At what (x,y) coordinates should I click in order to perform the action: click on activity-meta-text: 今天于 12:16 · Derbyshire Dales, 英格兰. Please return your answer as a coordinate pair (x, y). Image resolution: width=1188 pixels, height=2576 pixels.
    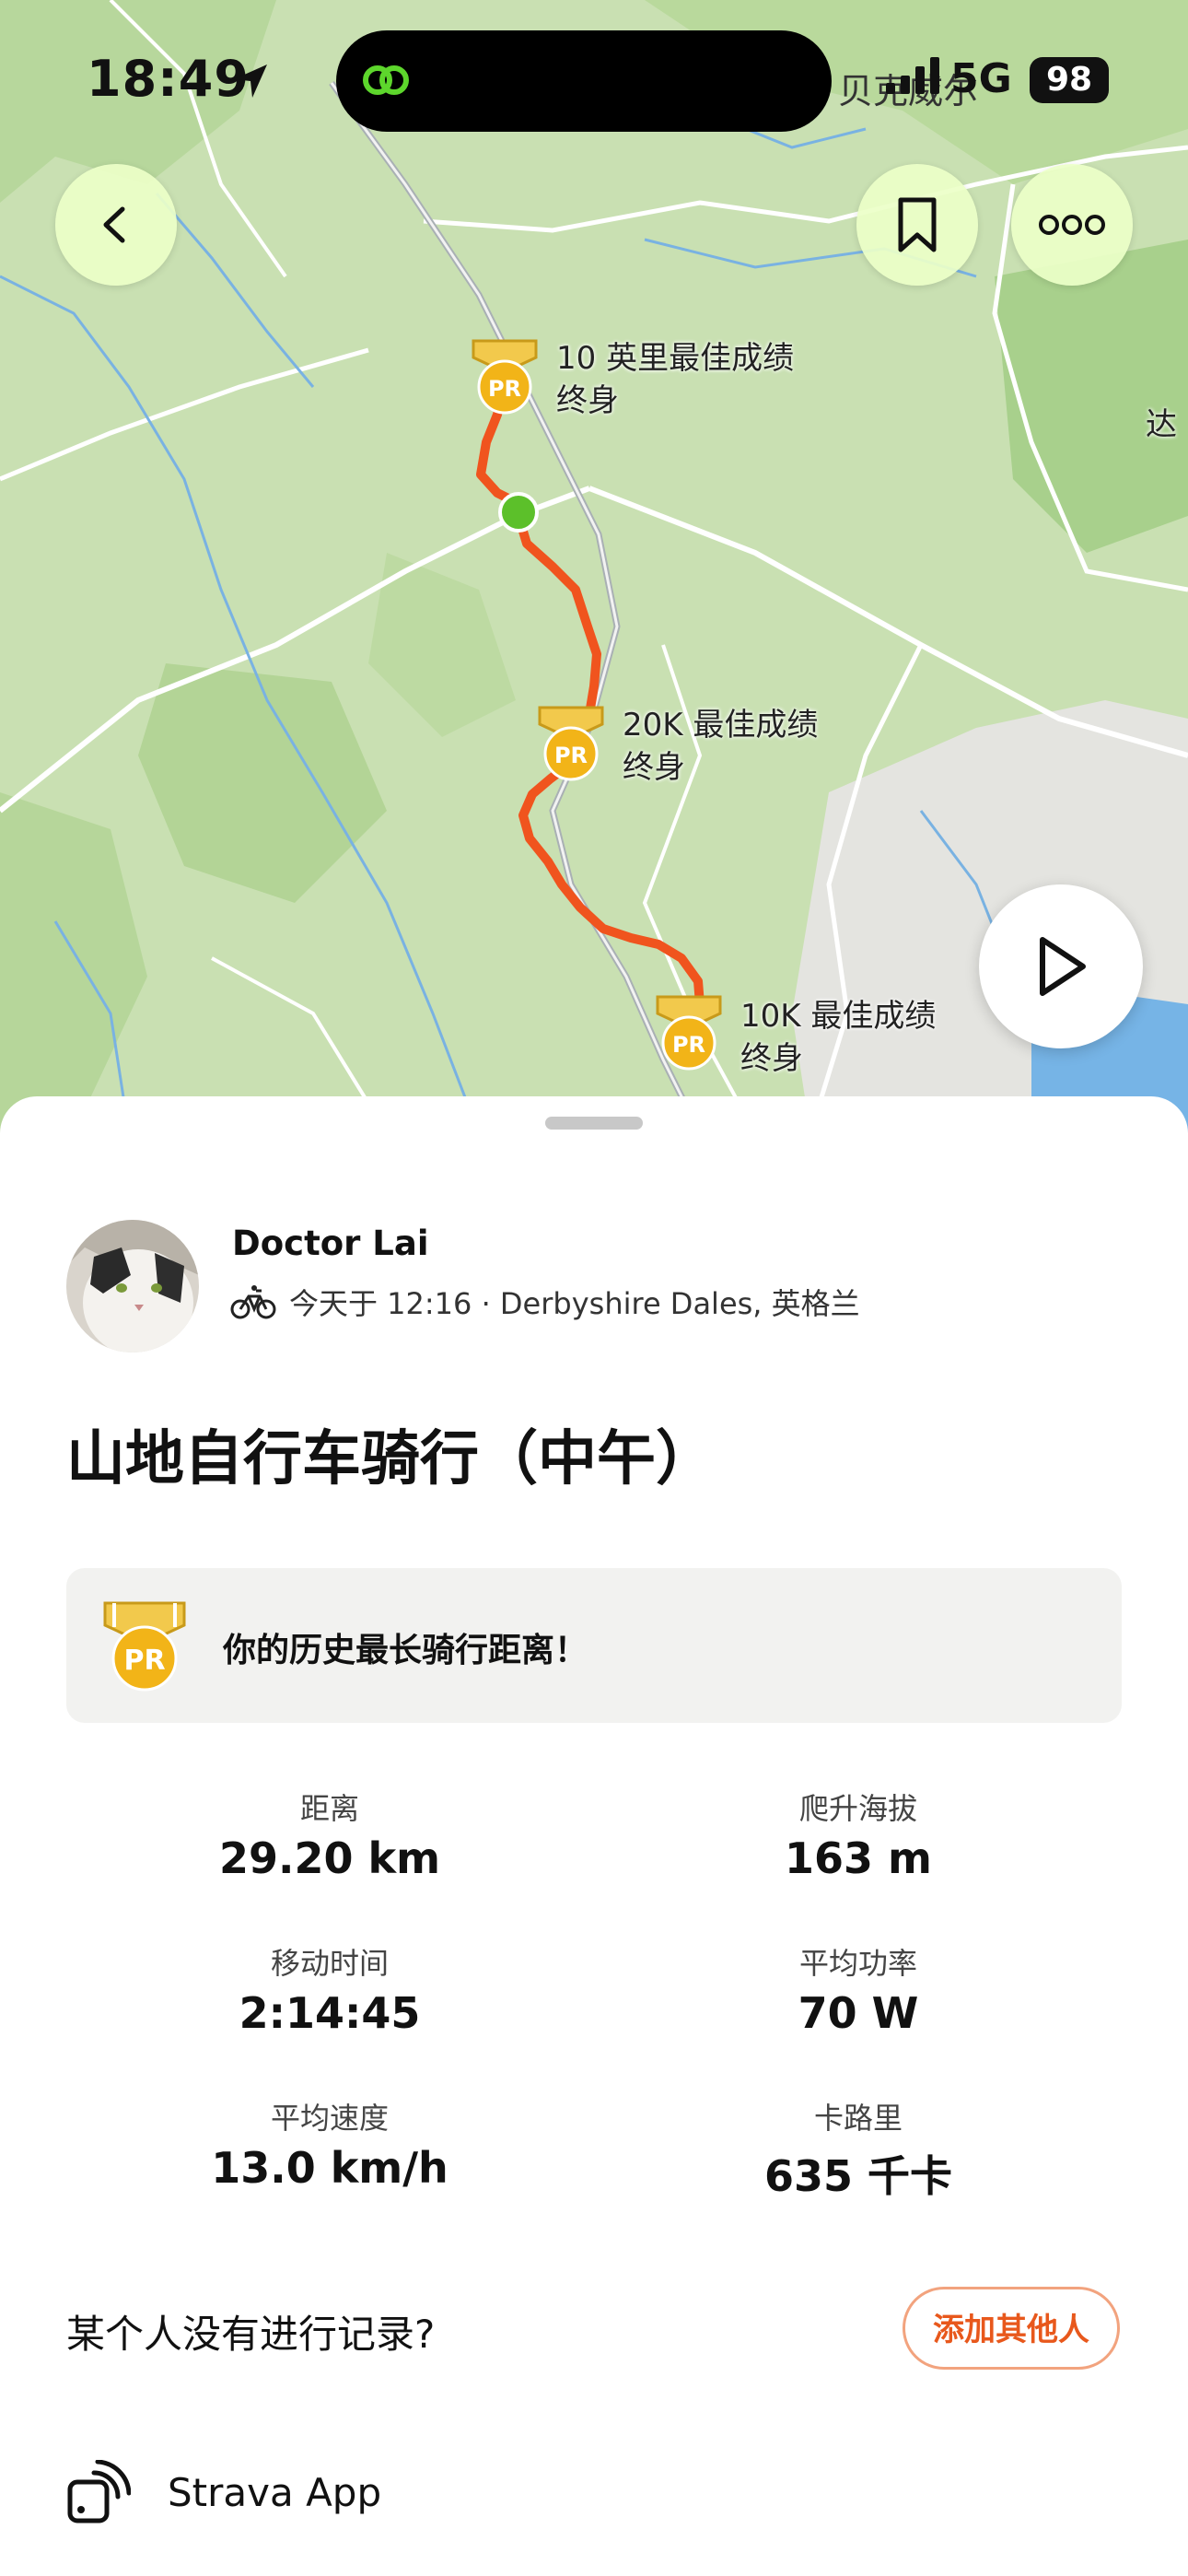
    Looking at the image, I should click on (574, 1303).